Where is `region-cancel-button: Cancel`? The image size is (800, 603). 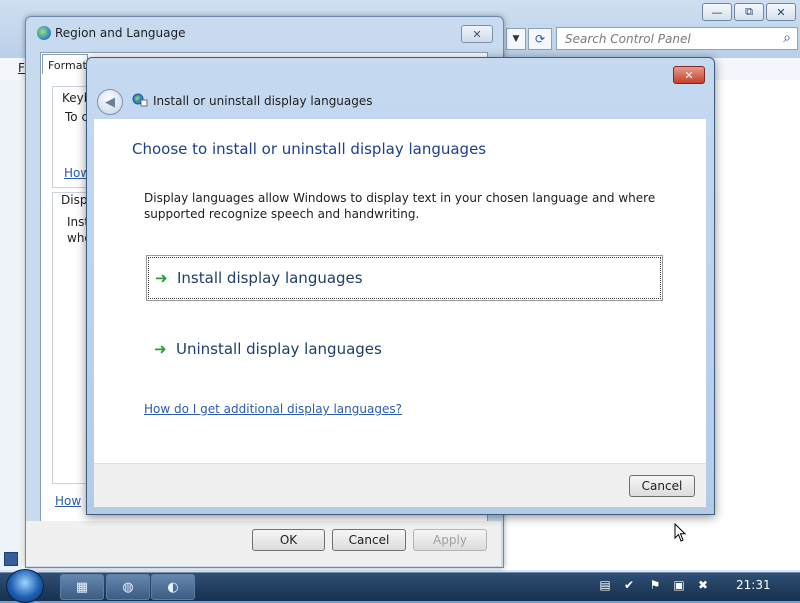 region-cancel-button: Cancel is located at coordinates (369, 540).